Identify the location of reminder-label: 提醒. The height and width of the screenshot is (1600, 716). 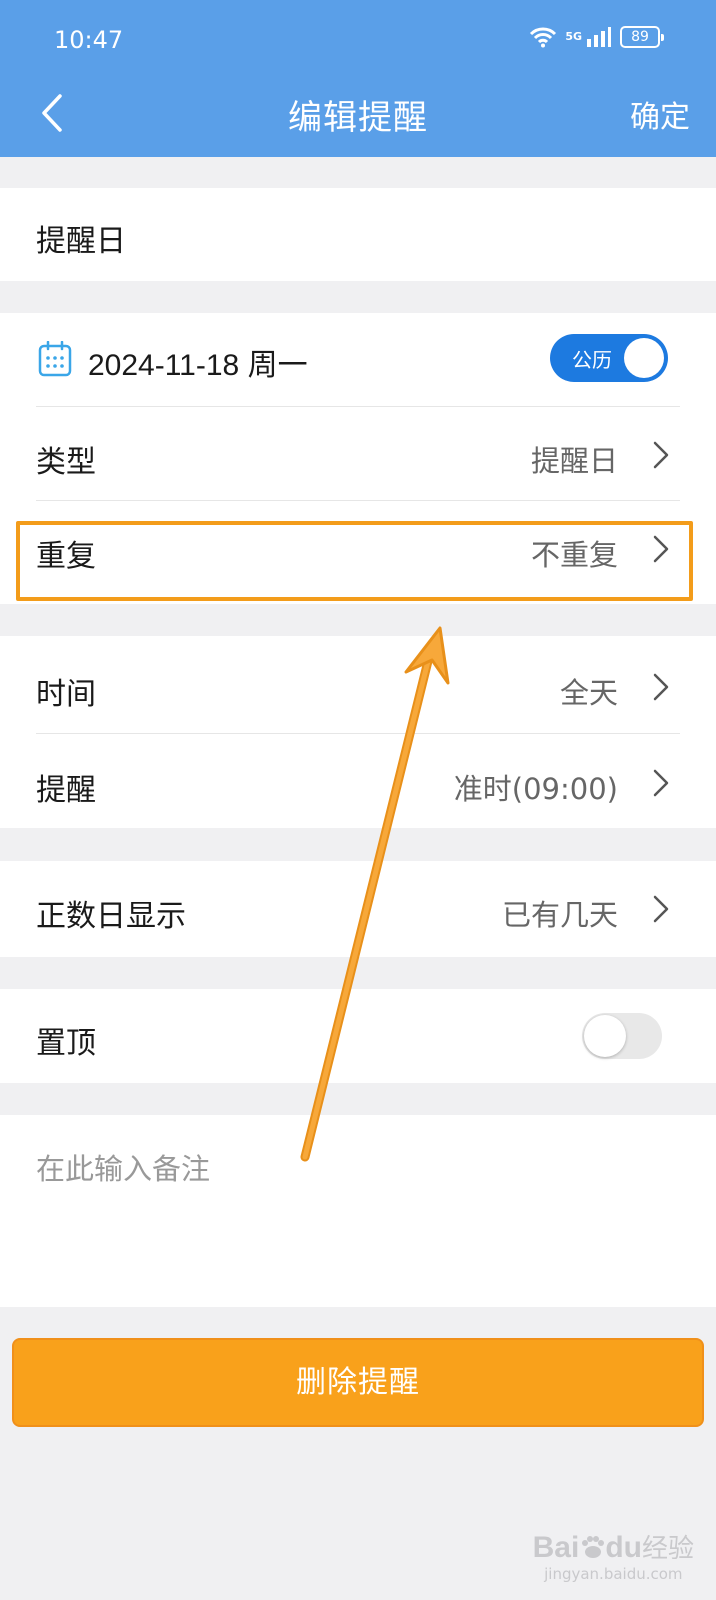
(66, 790).